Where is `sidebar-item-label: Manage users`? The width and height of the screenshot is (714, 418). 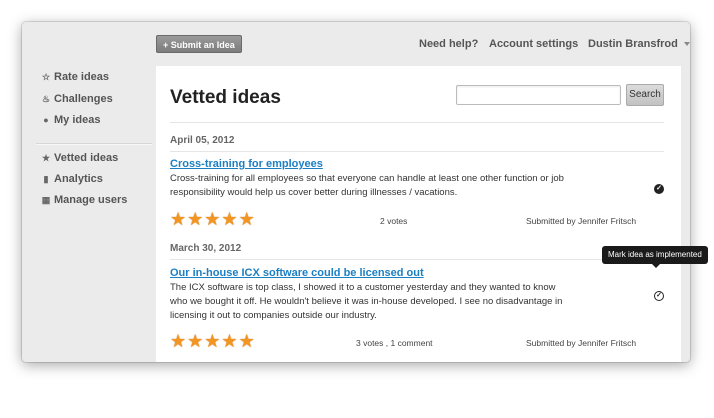
sidebar-item-label: Manage users is located at coordinates (91, 200).